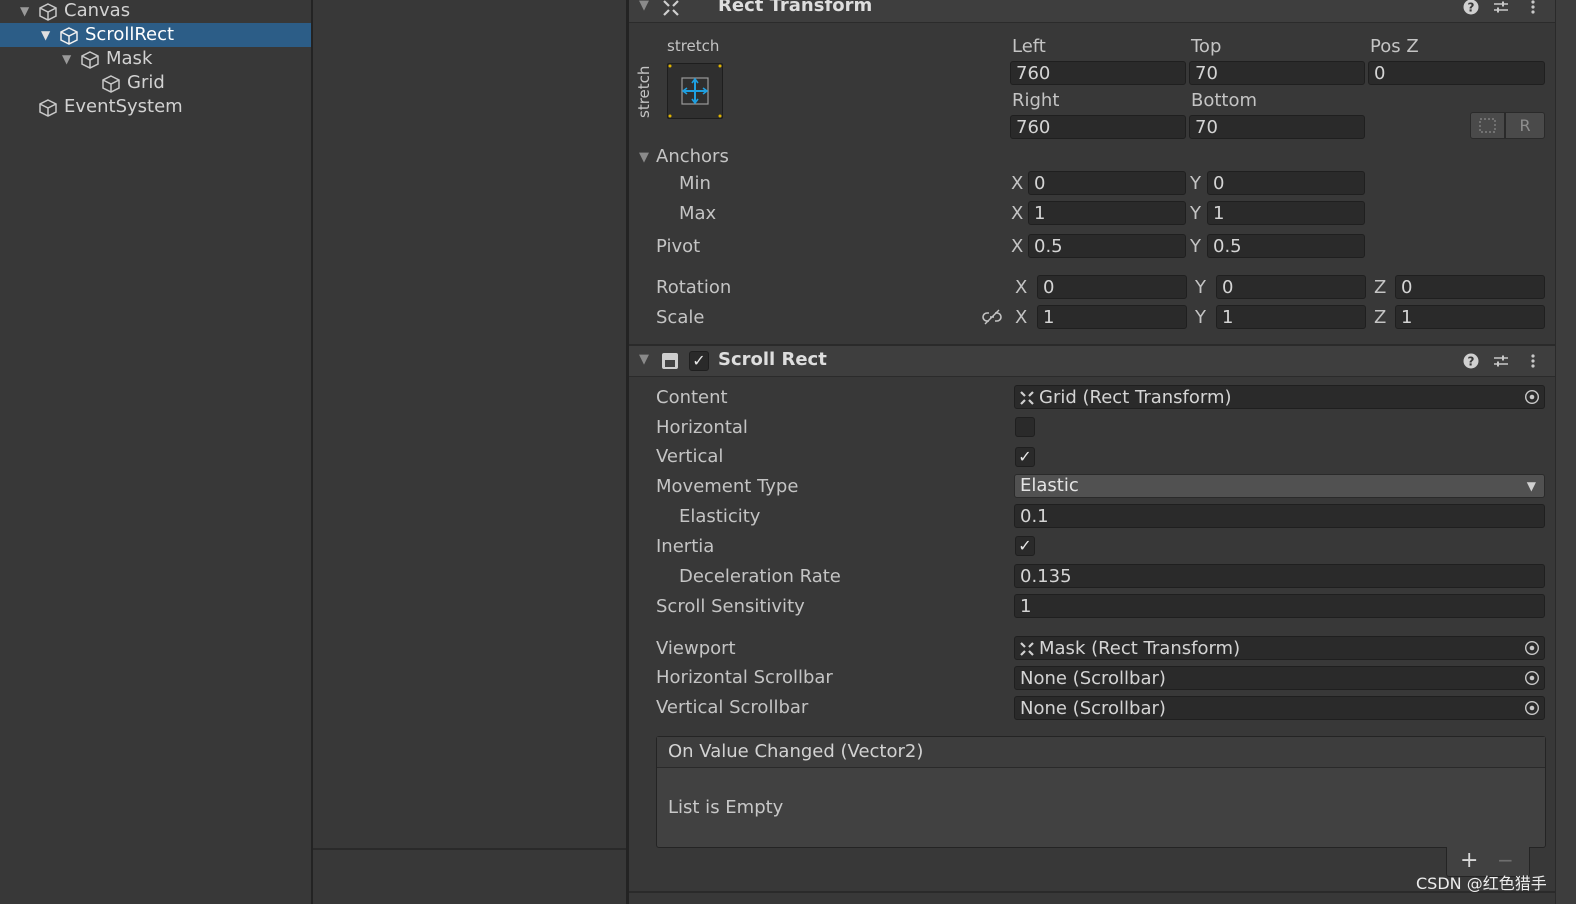  Describe the element at coordinates (155, 11) in the screenshot. I see `hierarchy-item-canvas: ▼ Canvas` at that location.